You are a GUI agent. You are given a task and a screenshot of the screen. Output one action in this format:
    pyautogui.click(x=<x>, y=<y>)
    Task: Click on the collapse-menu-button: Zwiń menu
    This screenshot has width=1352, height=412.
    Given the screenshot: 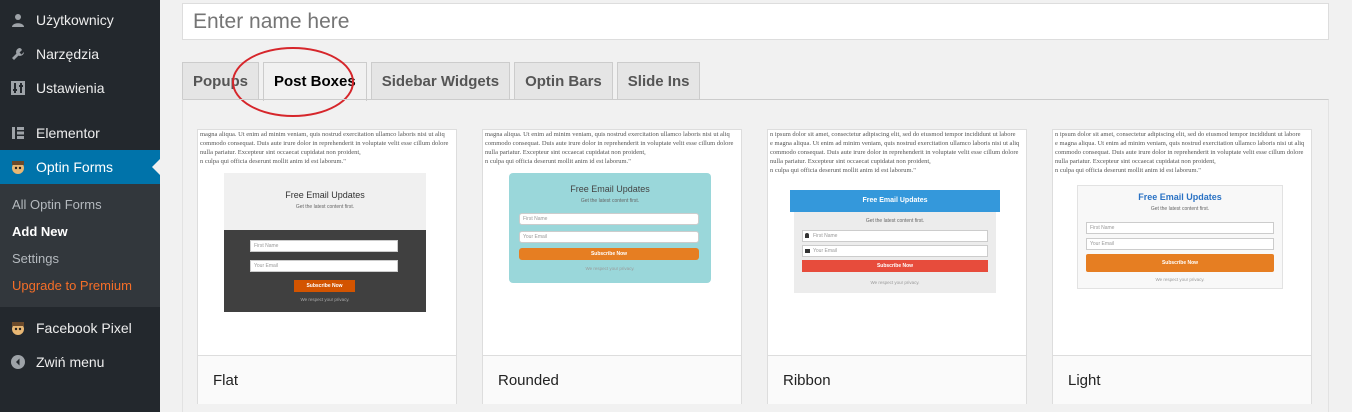 What is the action you would take?
    pyautogui.click(x=80, y=362)
    